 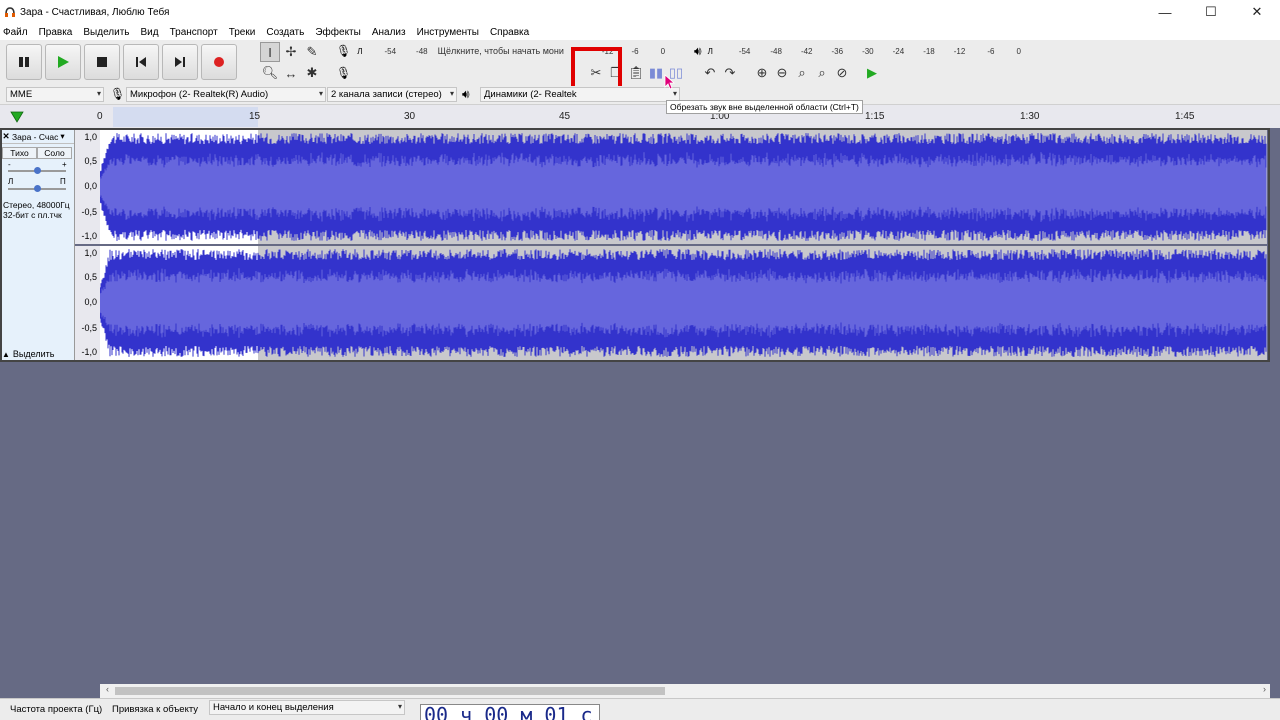 I want to click on ruler-label: 1:45, so click(x=1185, y=116).